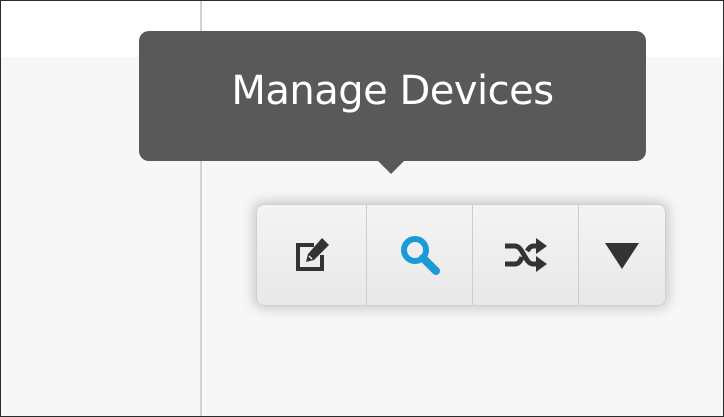 The image size is (724, 417). I want to click on search-button, so click(420, 255).